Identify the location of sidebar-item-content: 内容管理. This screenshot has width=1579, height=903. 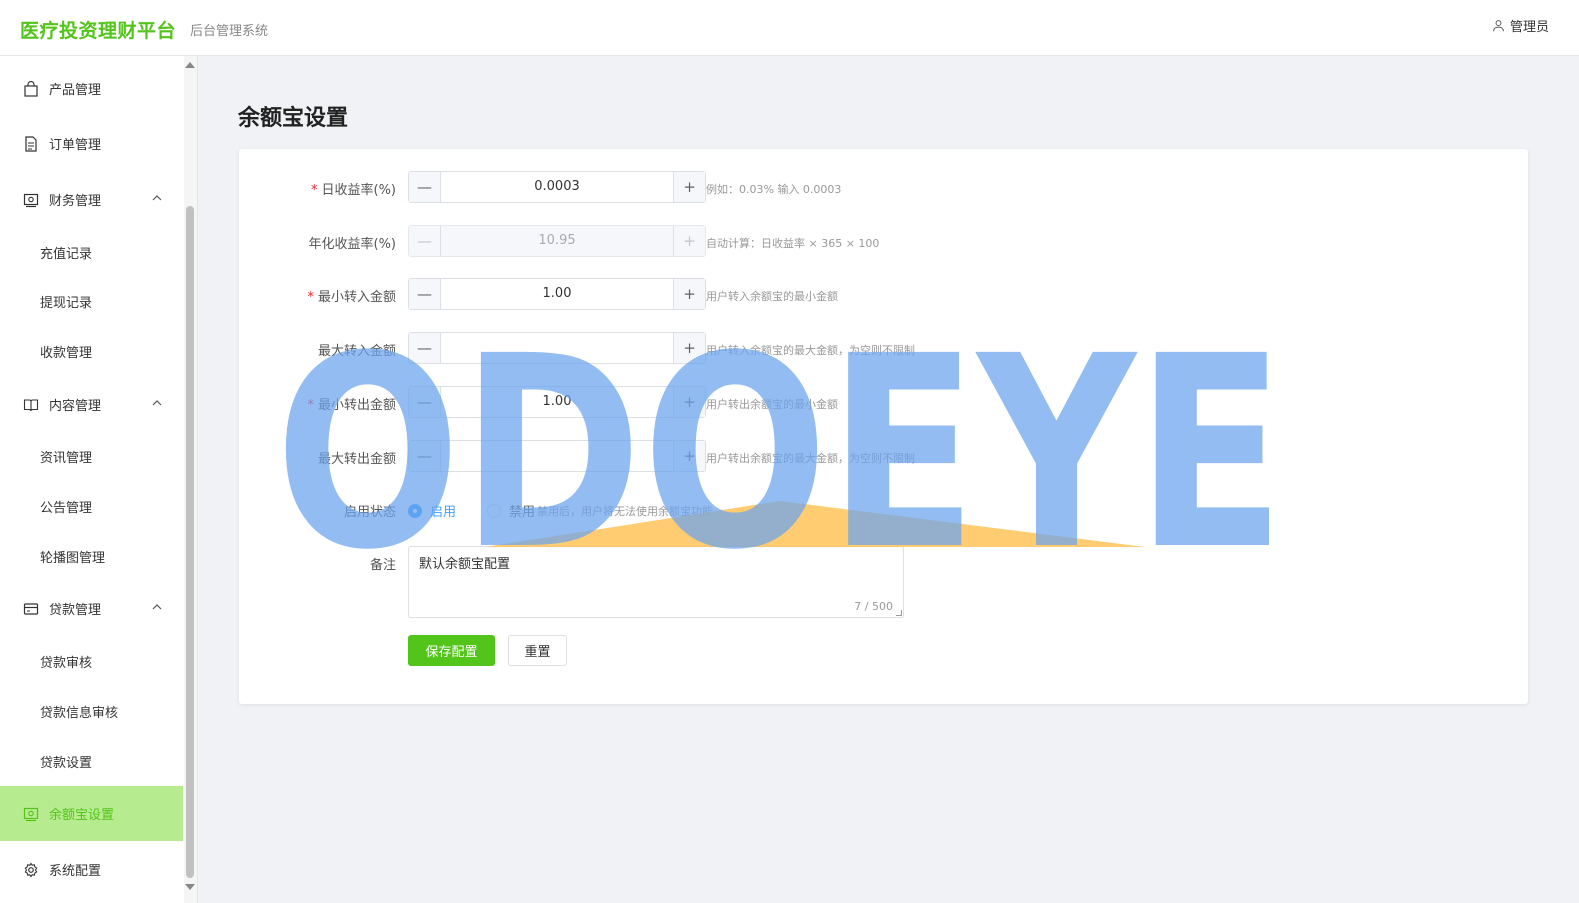
(91, 404).